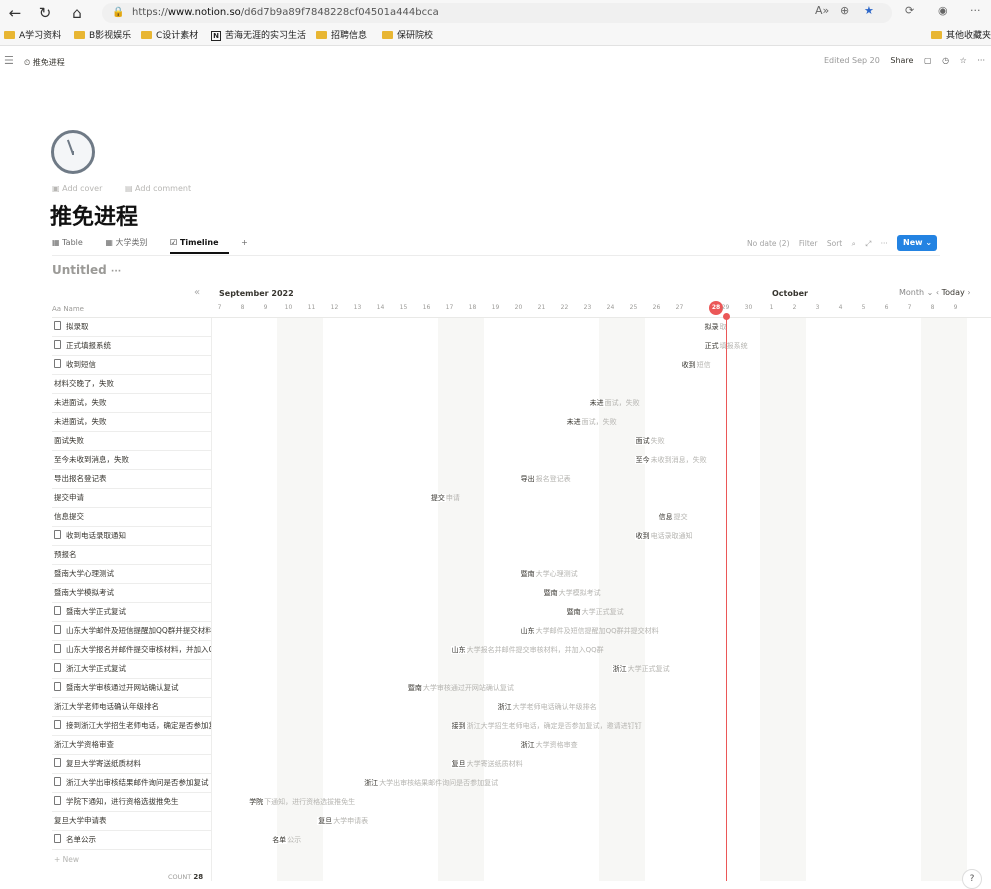 This screenshot has height=889, width=991. Describe the element at coordinates (945, 60) in the screenshot. I see `history-icon: ◷` at that location.